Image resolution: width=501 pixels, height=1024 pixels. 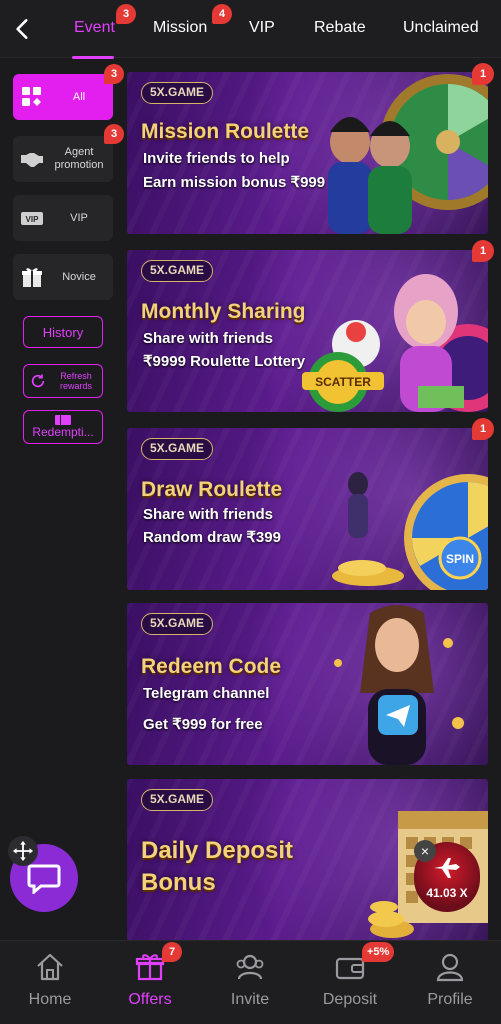 What do you see at coordinates (343, 382) in the screenshot?
I see `scatter-text: SCATTER` at bounding box center [343, 382].